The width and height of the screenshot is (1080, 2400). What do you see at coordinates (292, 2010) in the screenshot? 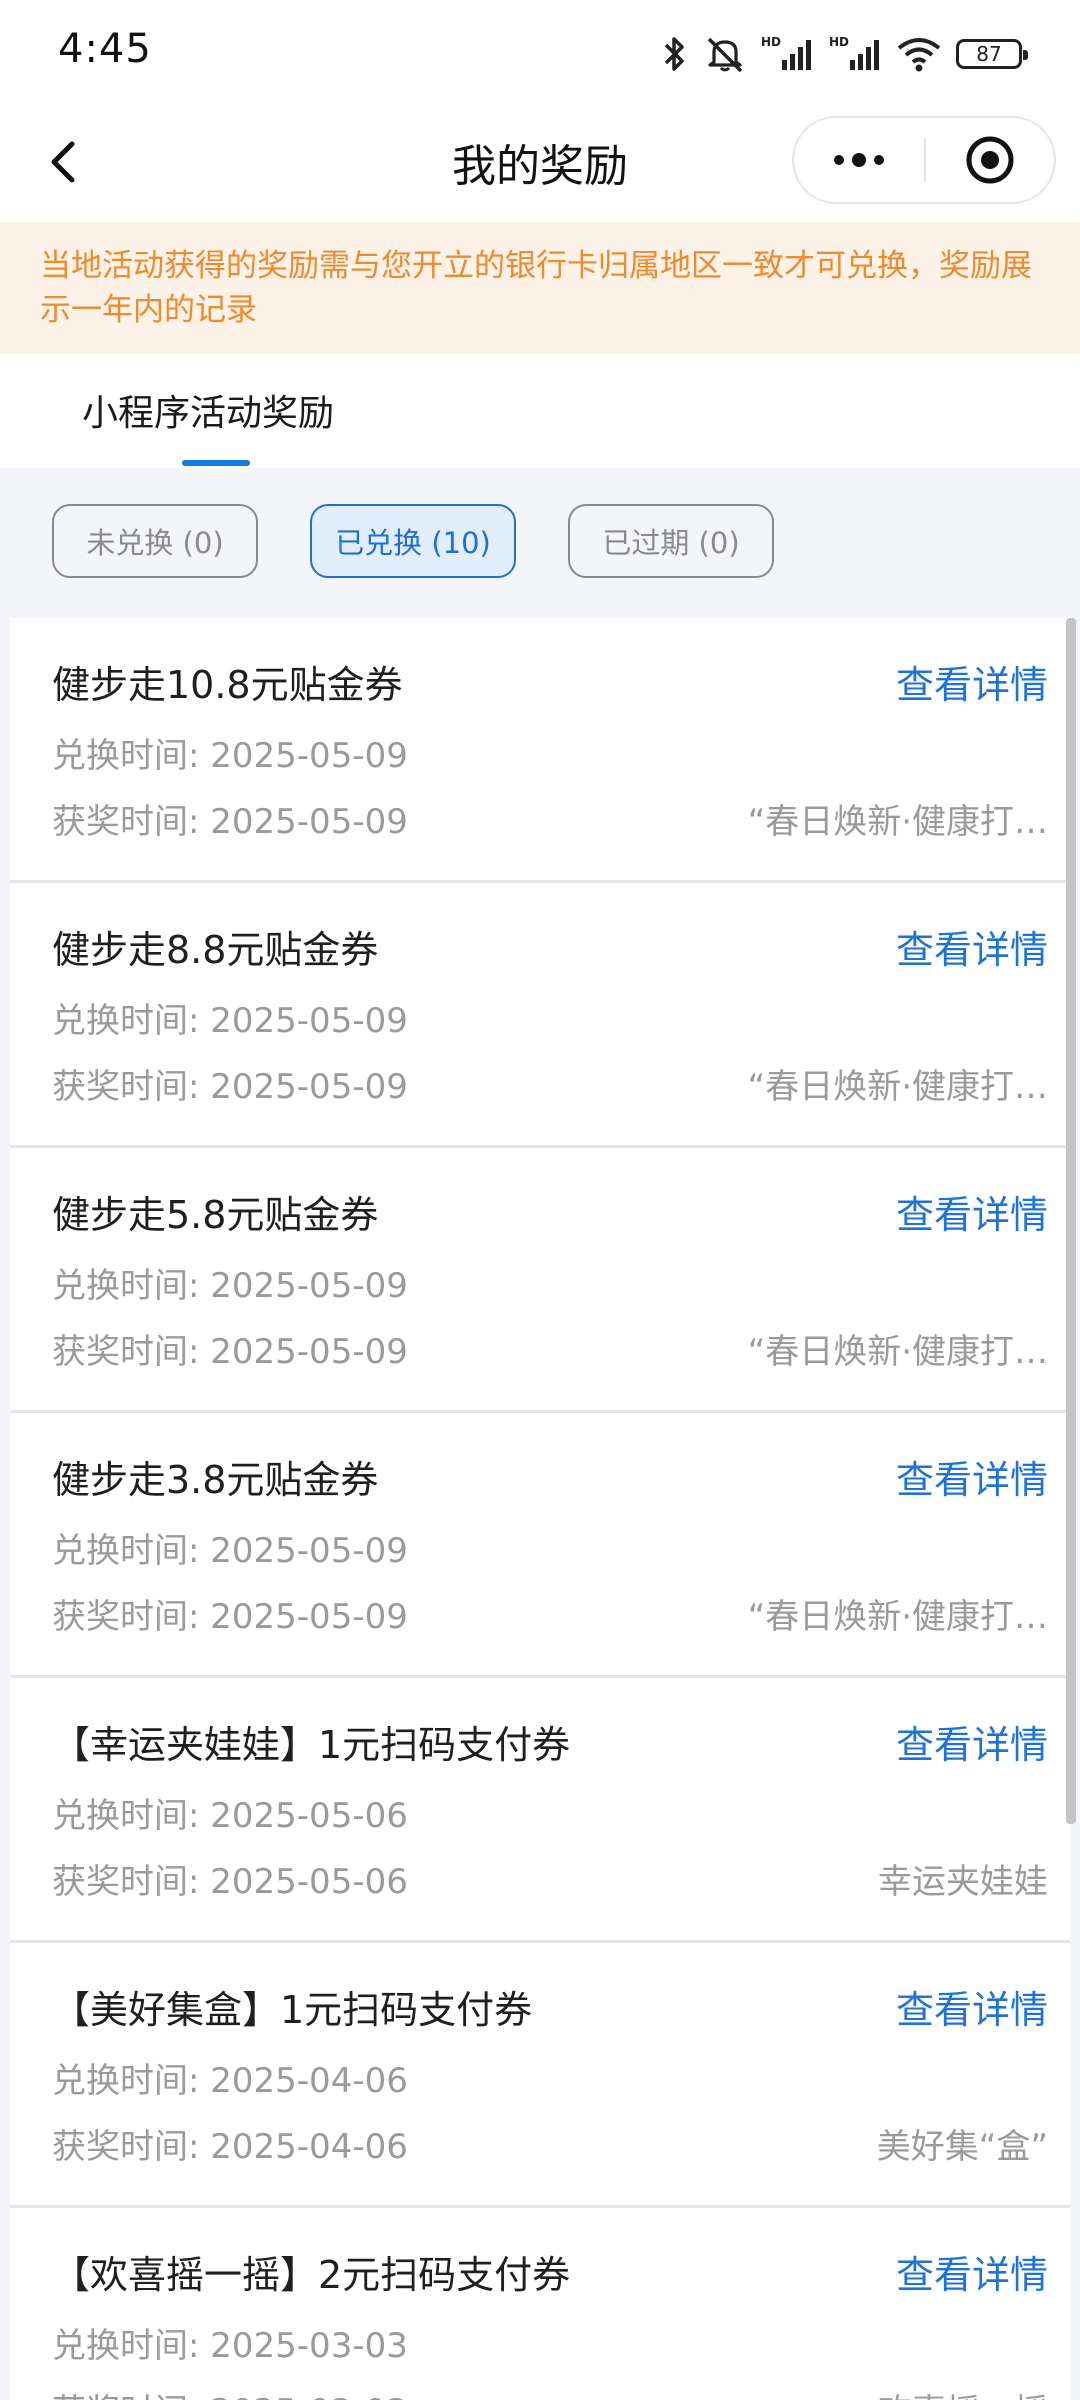
I see `reward-title: 【美好集盒】1元扫码支付券` at bounding box center [292, 2010].